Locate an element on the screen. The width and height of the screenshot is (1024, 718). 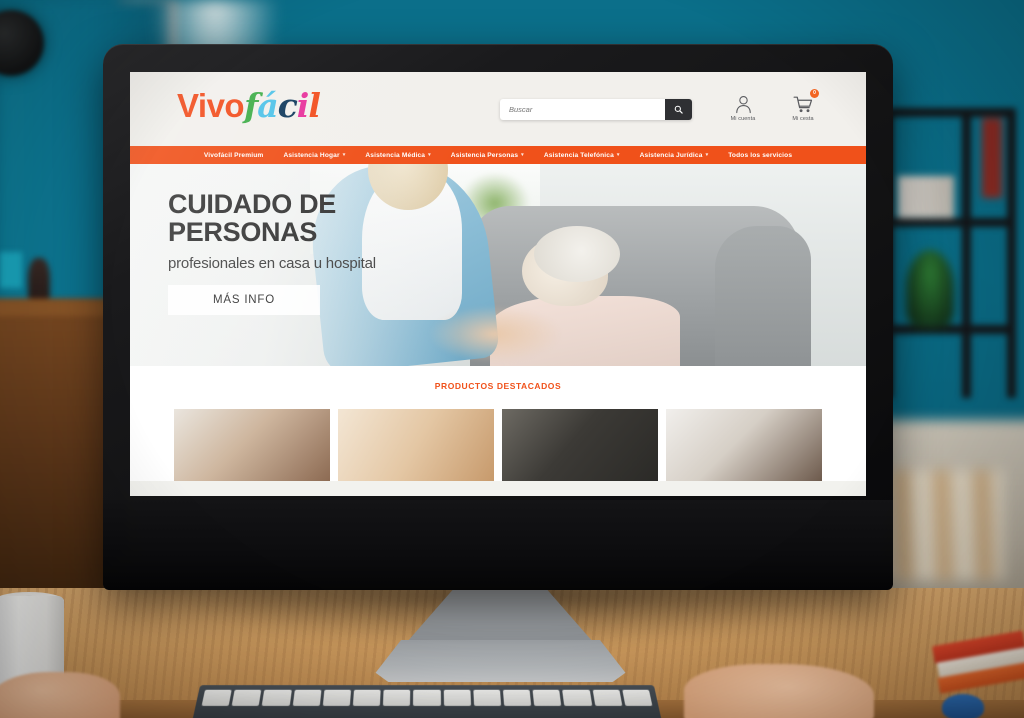
keyboard is located at coordinates (427, 701).